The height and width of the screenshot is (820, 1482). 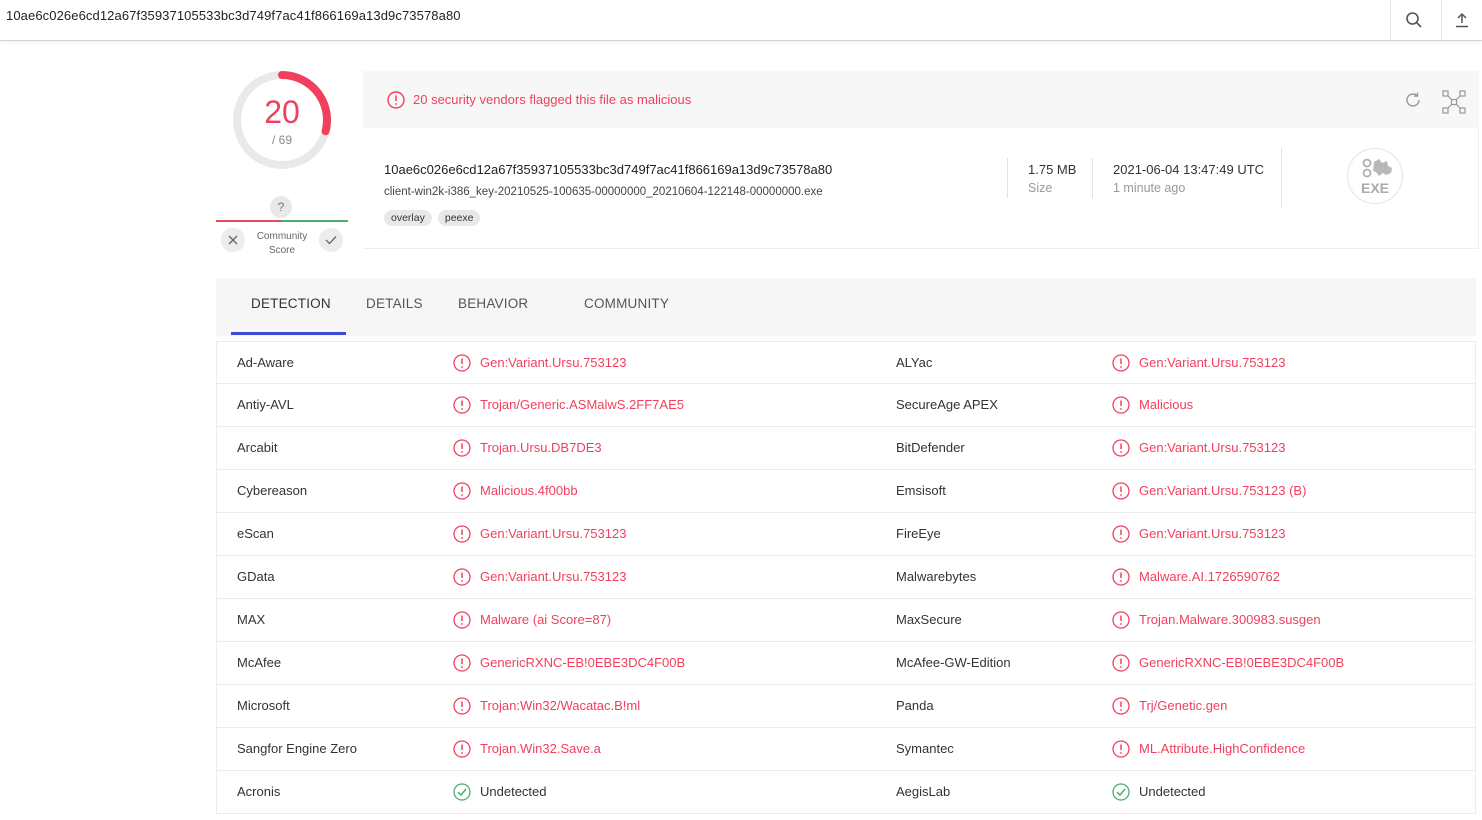 What do you see at coordinates (256, 576) in the screenshot?
I see `vendor-name: GData` at bounding box center [256, 576].